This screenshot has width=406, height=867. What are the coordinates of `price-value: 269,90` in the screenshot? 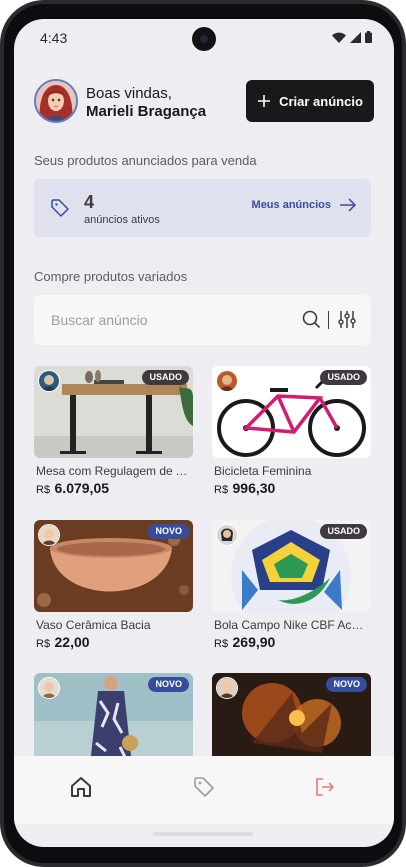 It's located at (254, 642).